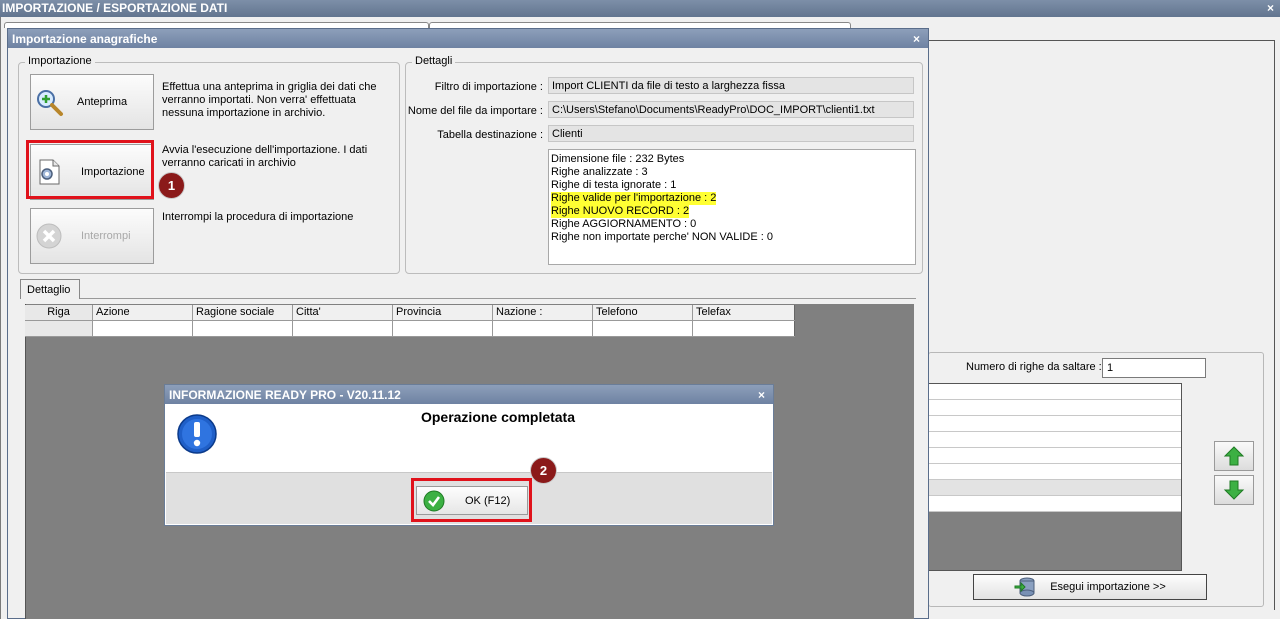 This screenshot has height=619, width=1280. I want to click on tab-detail: Dettaglio, so click(50, 289).